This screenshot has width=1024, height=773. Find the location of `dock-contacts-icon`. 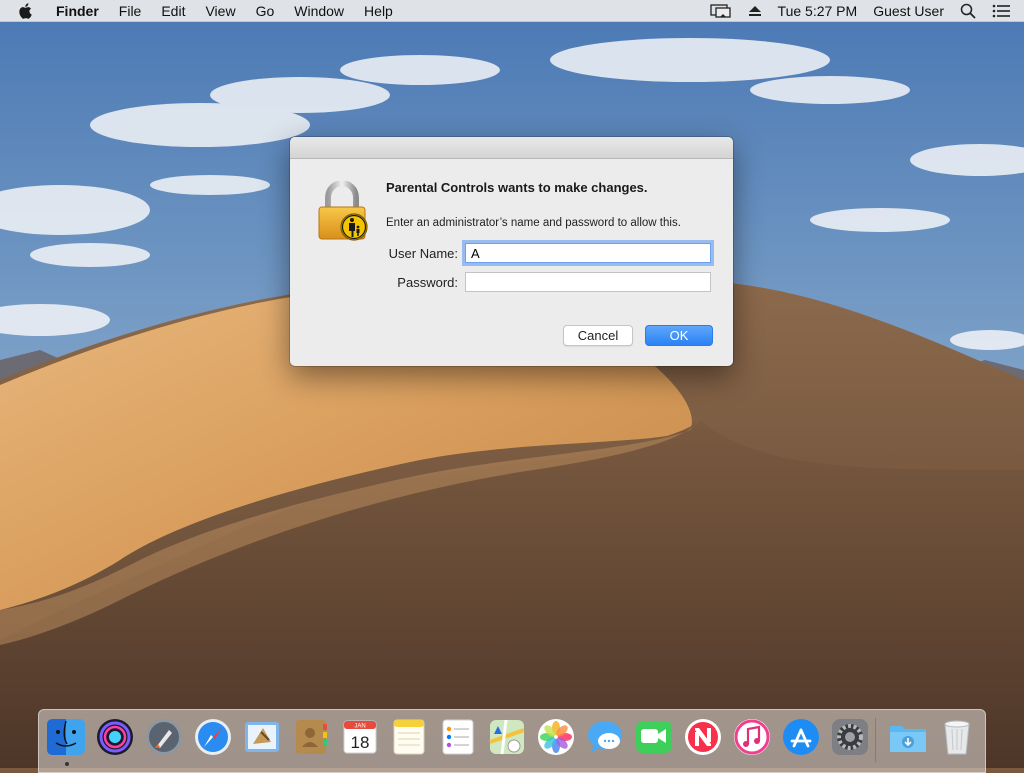

dock-contacts-icon is located at coordinates (311, 737).